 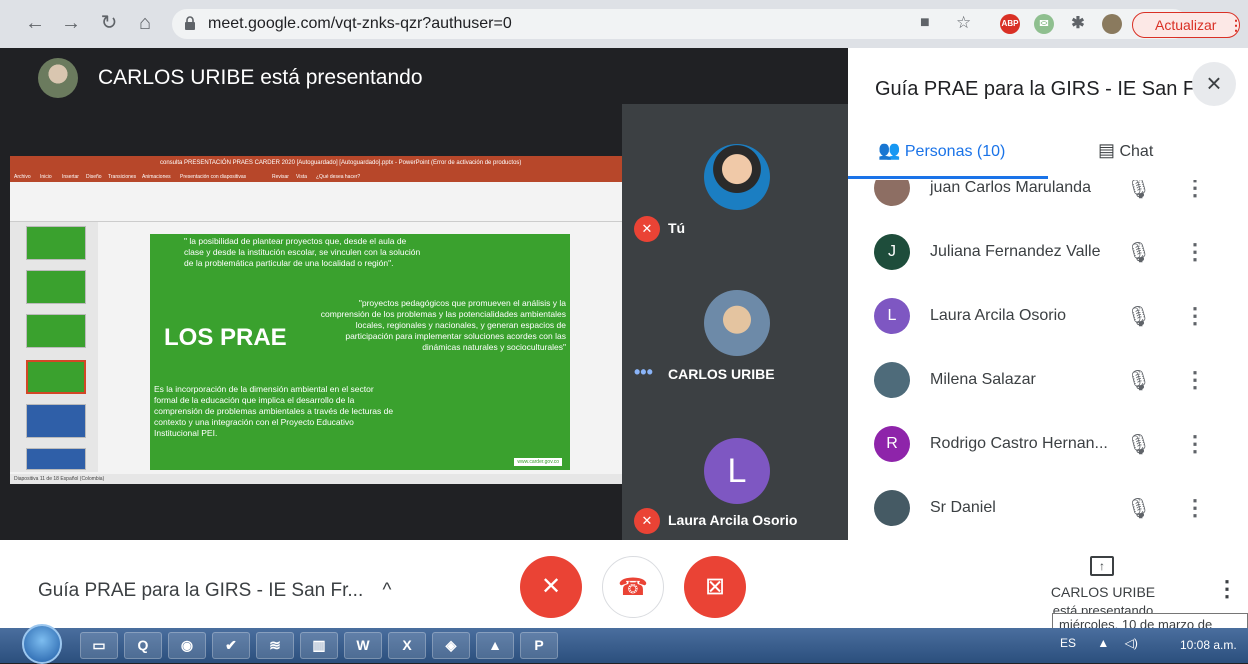 I want to click on tab-people: 👥 Personas (10), so click(x=941, y=150).